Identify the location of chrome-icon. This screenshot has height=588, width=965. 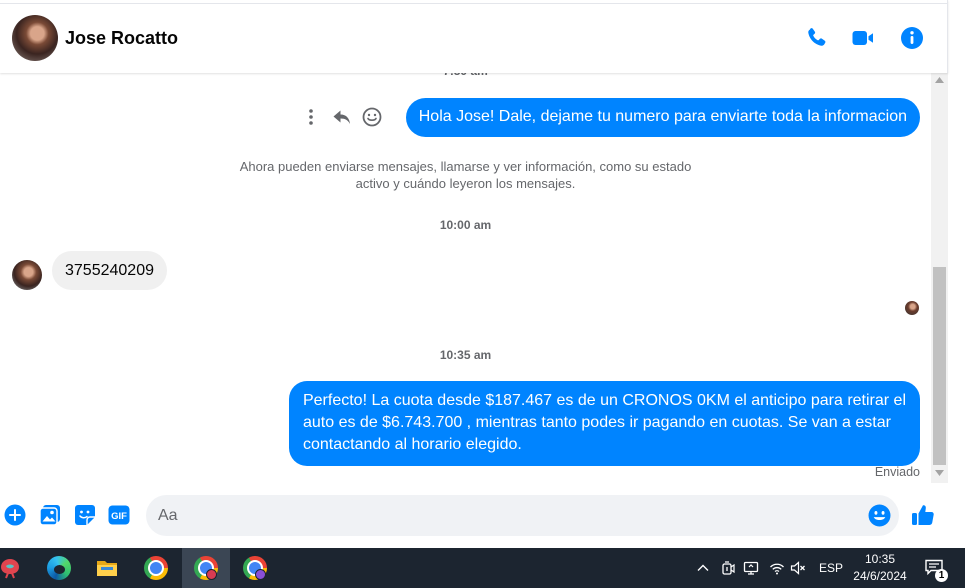
(156, 568).